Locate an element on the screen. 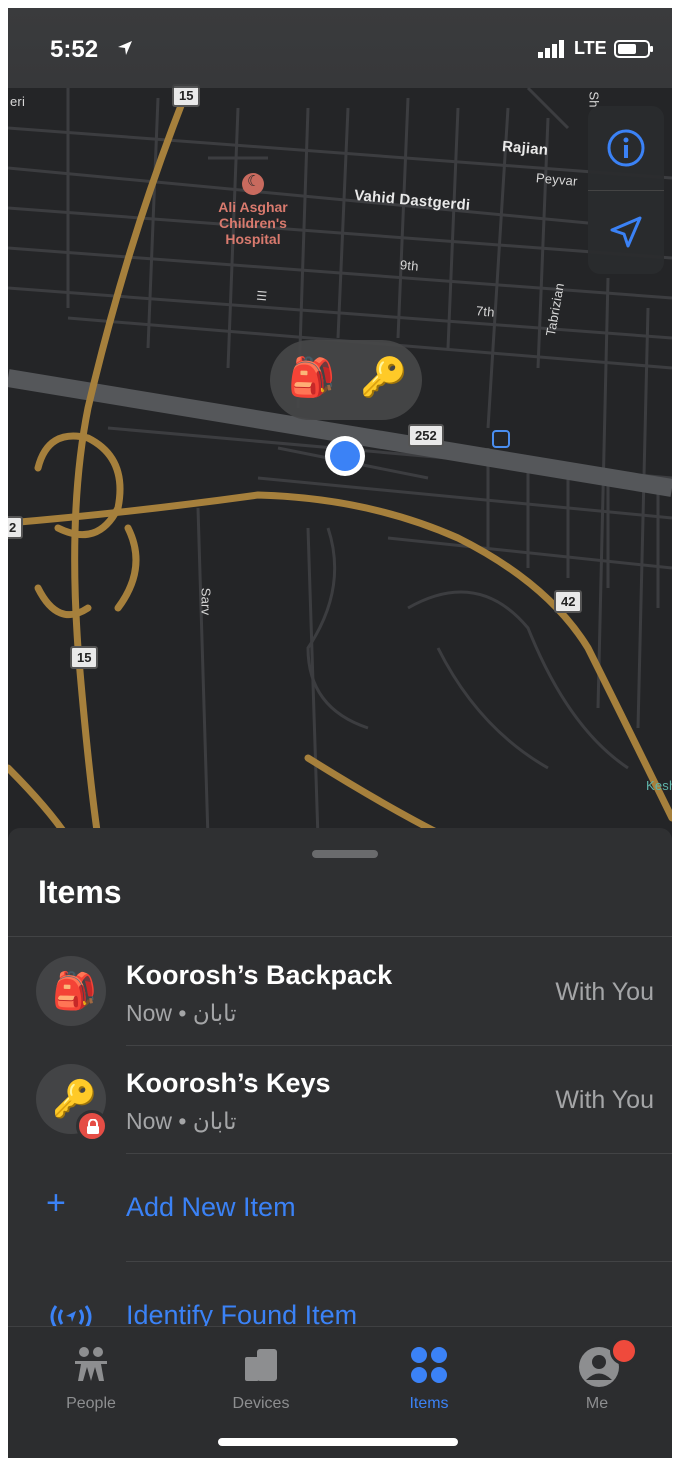 The width and height of the screenshot is (680, 1466). current-location-dot is located at coordinates (345, 456).